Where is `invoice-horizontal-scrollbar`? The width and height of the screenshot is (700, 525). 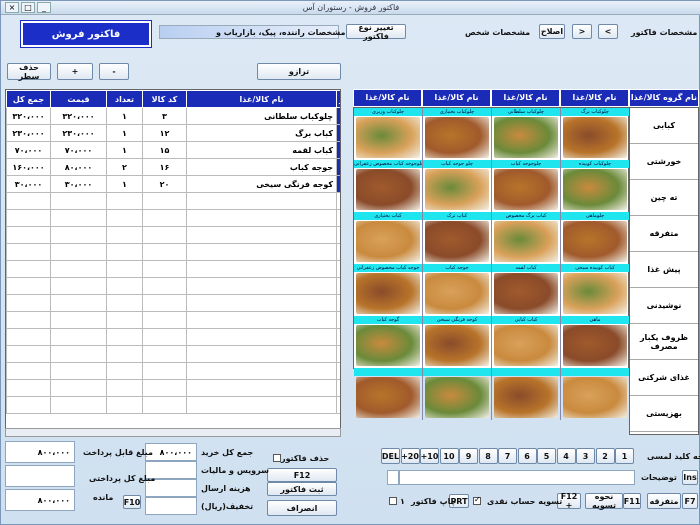 invoice-horizontal-scrollbar is located at coordinates (173, 432).